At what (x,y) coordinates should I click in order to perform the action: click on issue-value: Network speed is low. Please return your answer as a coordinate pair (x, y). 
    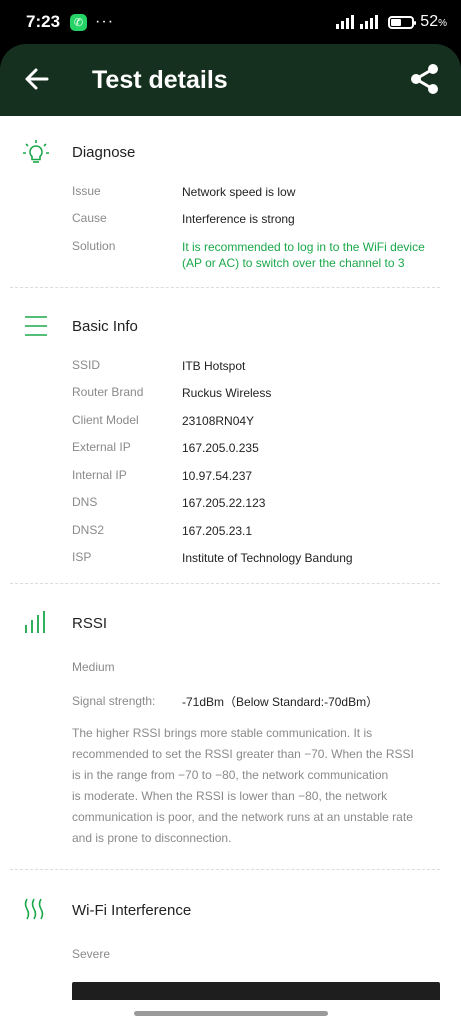
    Looking at the image, I should click on (239, 192).